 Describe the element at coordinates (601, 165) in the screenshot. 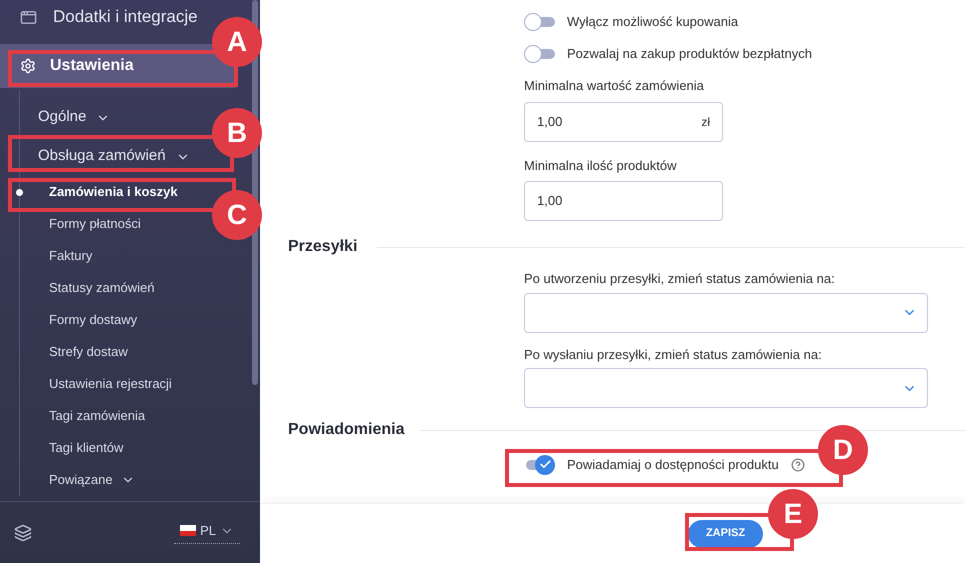

I see `field-label: Minimalna ilość produktów` at that location.